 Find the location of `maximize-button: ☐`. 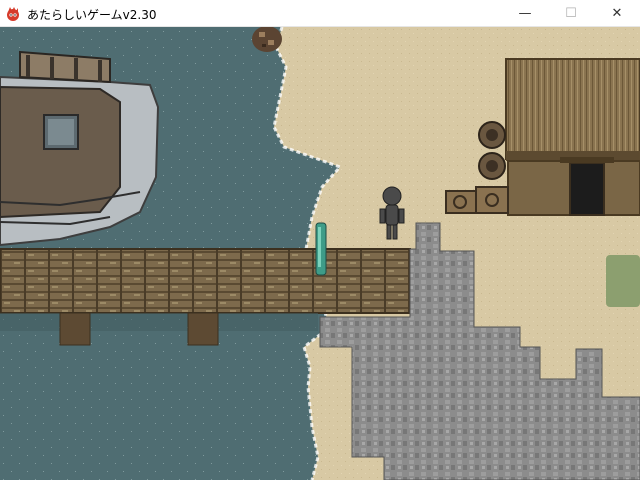

maximize-button: ☐ is located at coordinates (571, 13).